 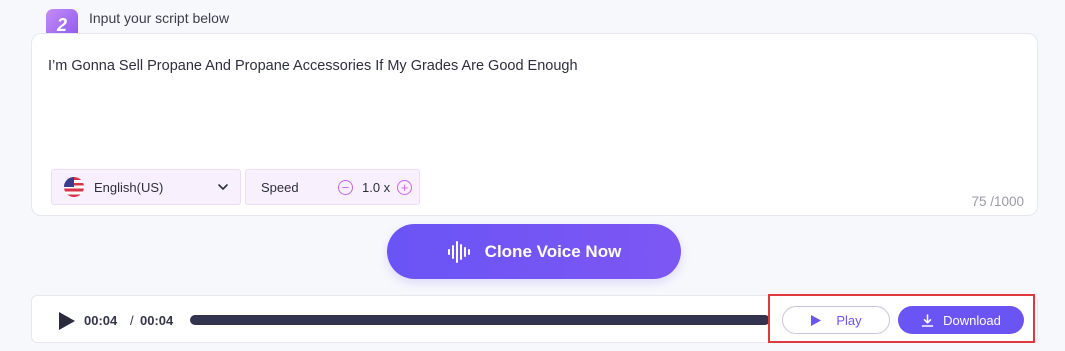 I want to click on clone-voice-button: Clone Voice Now, so click(x=534, y=251).